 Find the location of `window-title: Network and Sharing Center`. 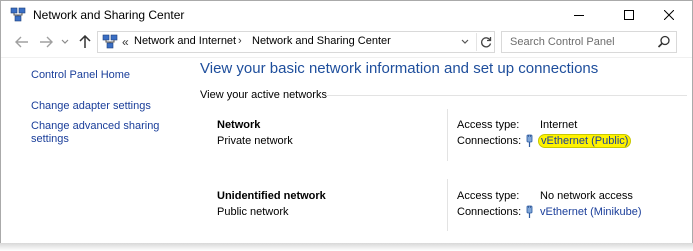

window-title: Network and Sharing Center is located at coordinates (109, 15).